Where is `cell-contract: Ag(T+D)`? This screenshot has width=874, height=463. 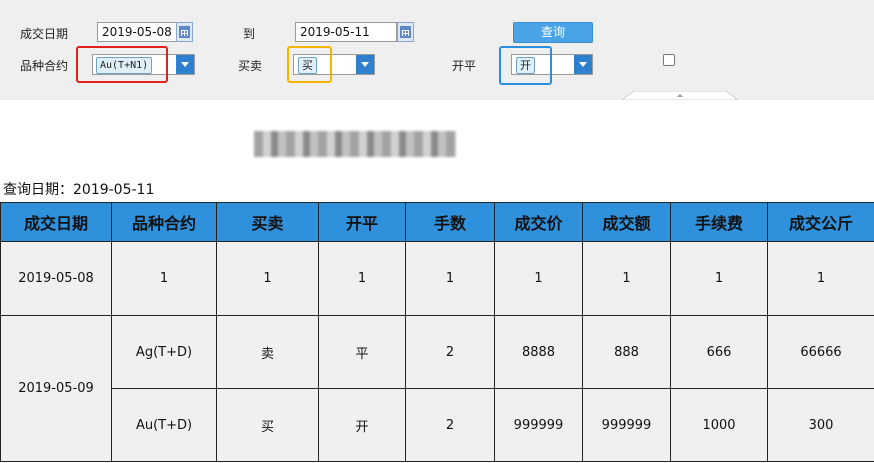
cell-contract: Ag(T+D) is located at coordinates (164, 352).